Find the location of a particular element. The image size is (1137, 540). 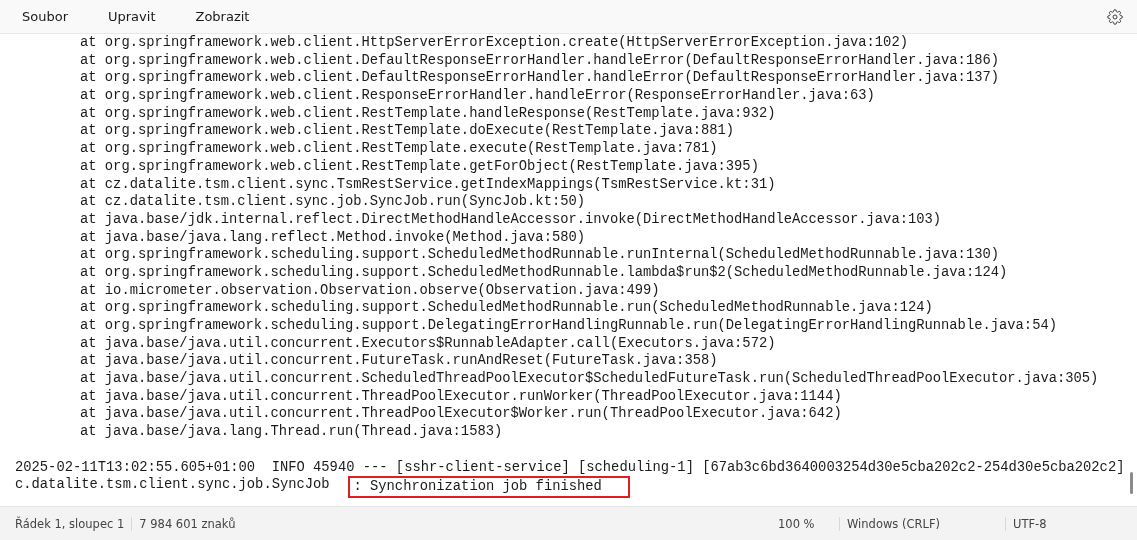

stack-trace-line: at java.base/java.util.concurrent.ScheduledThreadPoolExecutor$ScheduledFutureTask.run(ScheduledThreadPoolExecutor.java:305) is located at coordinates (589, 379).